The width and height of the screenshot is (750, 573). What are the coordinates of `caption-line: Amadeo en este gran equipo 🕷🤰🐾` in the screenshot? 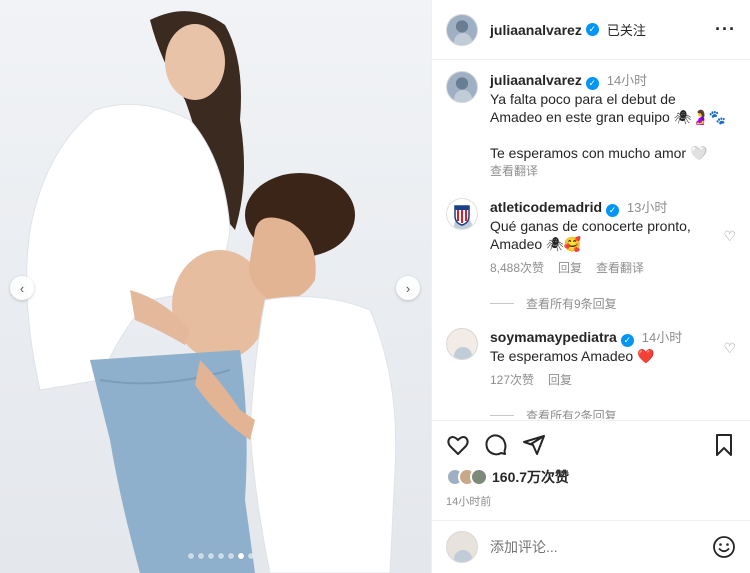 It's located at (608, 117).